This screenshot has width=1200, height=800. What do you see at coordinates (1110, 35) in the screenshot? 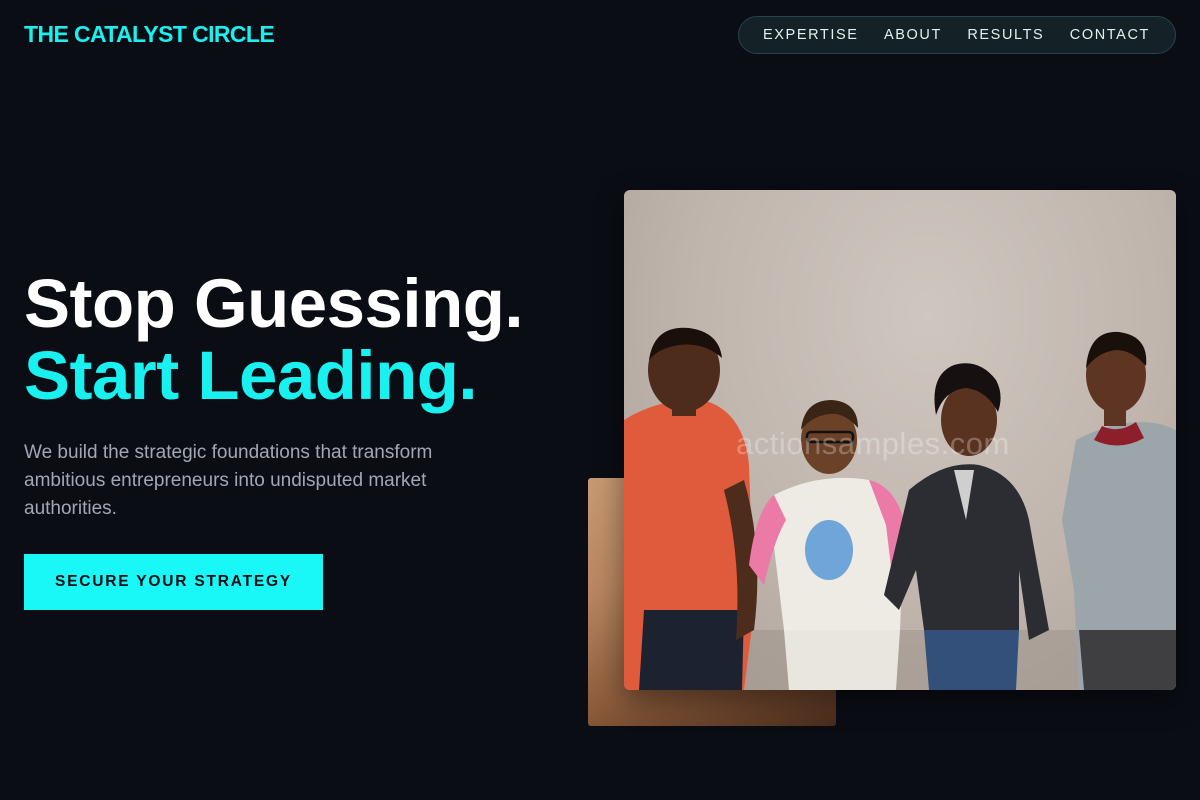
I see `nav-item-contact: CONTACT` at bounding box center [1110, 35].